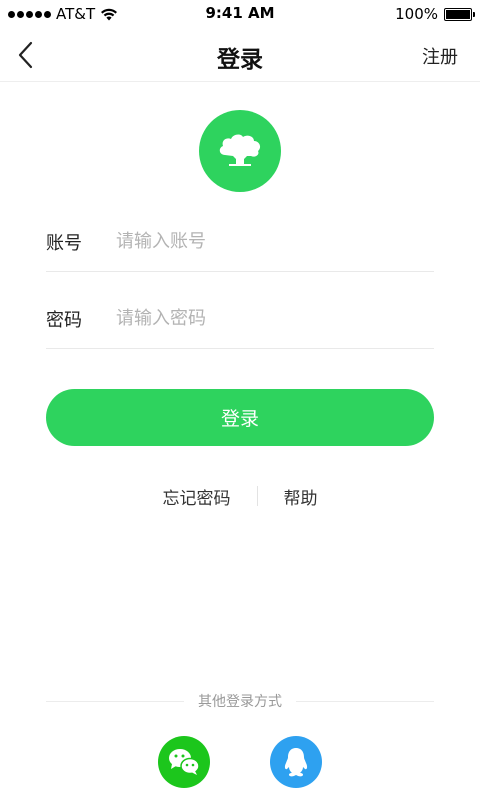 This screenshot has height=800, width=480. I want to click on other-login-header: 其他登录方式, so click(240, 701).